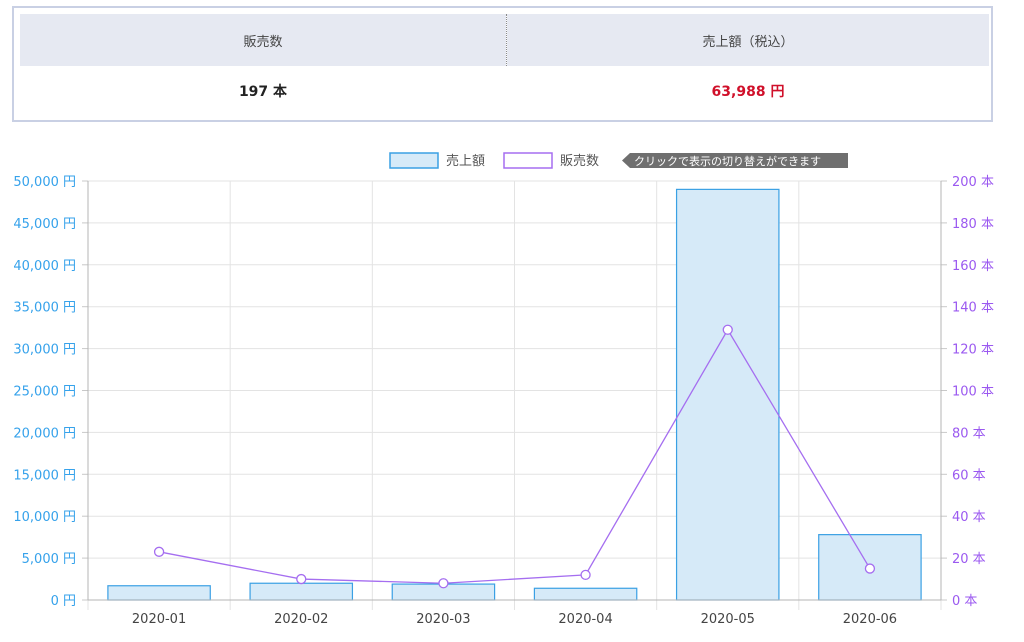 This screenshot has height=642, width=1024. Describe the element at coordinates (973, 308) in the screenshot. I see `right-tick-label: 140 本` at that location.